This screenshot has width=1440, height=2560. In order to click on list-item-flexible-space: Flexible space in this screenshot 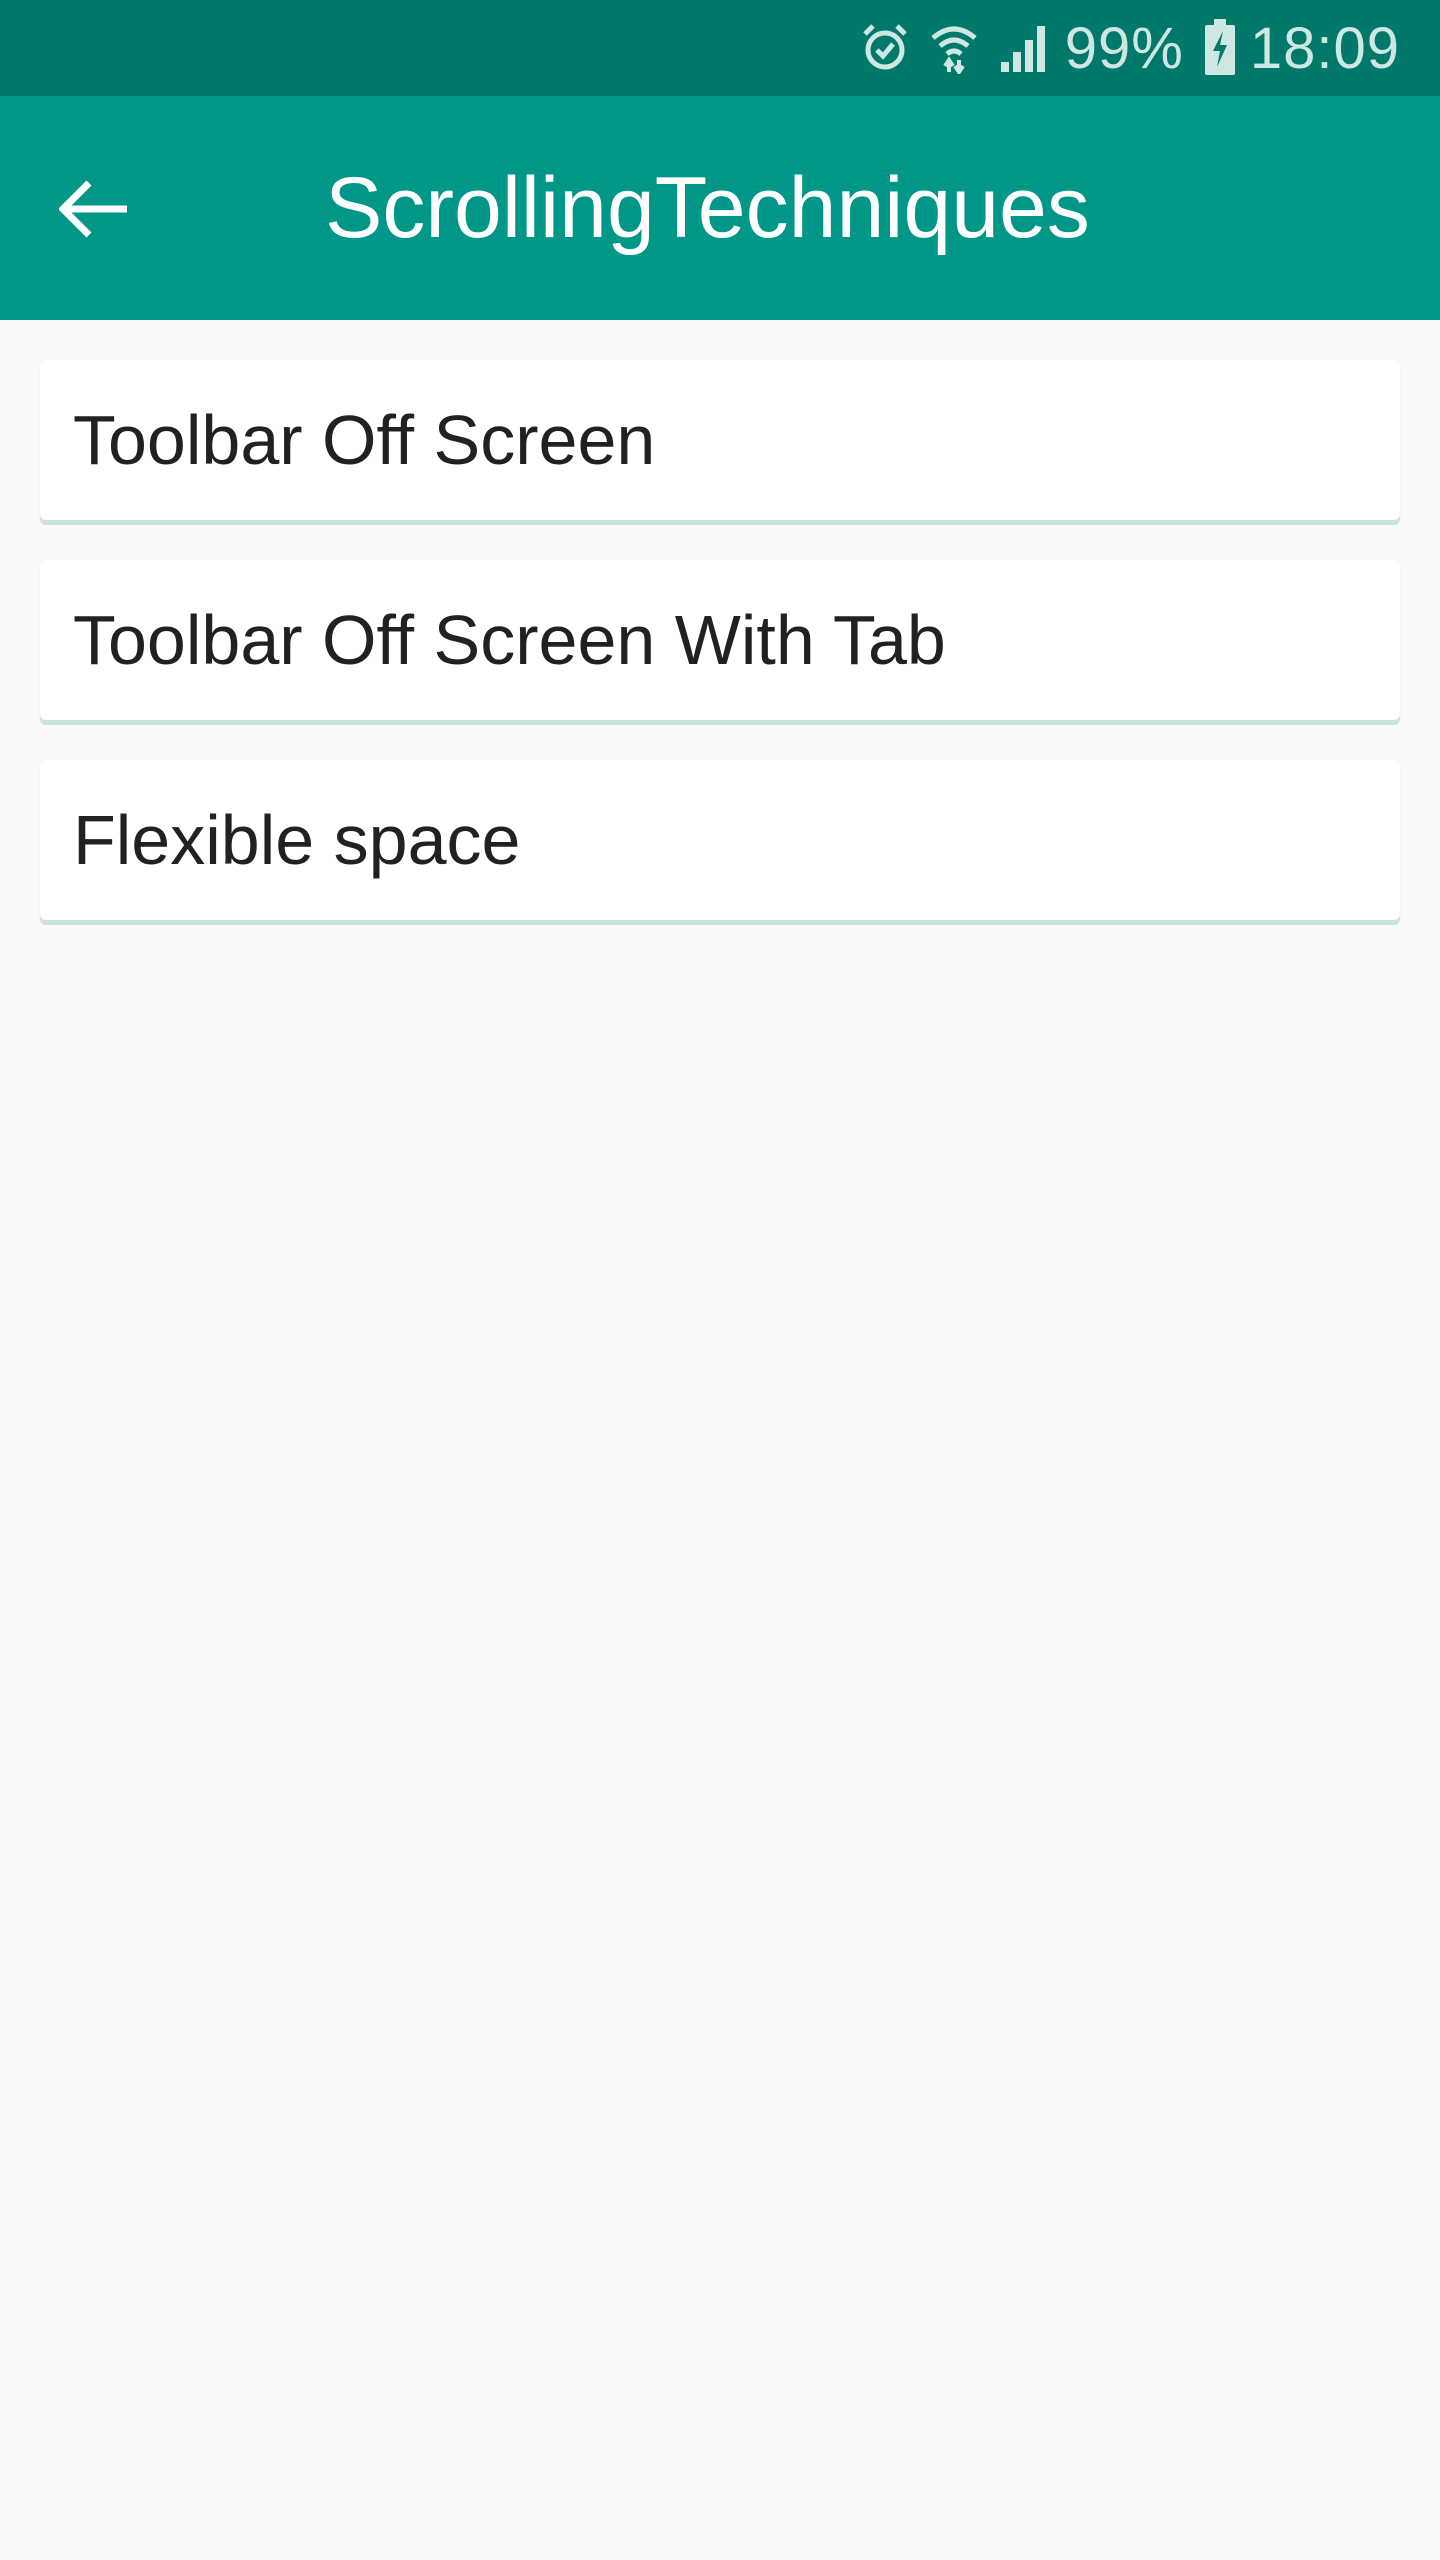, I will do `click(720, 840)`.